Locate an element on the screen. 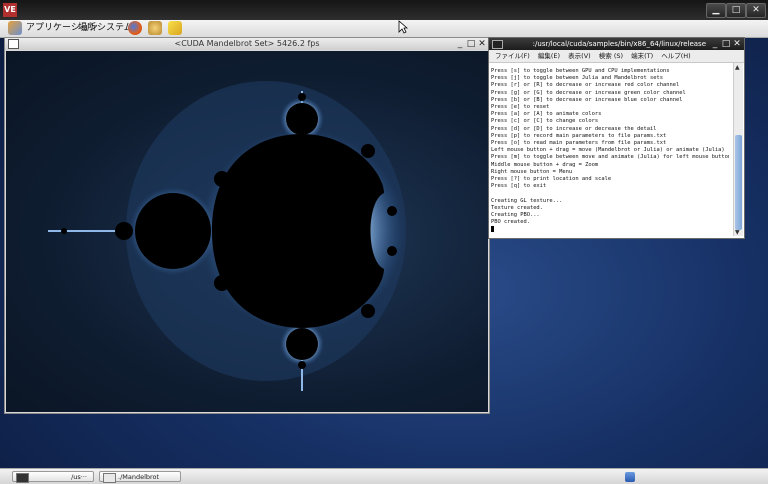 The width and height of the screenshot is (768, 484). mandelbrot-close-button: ✕ is located at coordinates (482, 44).